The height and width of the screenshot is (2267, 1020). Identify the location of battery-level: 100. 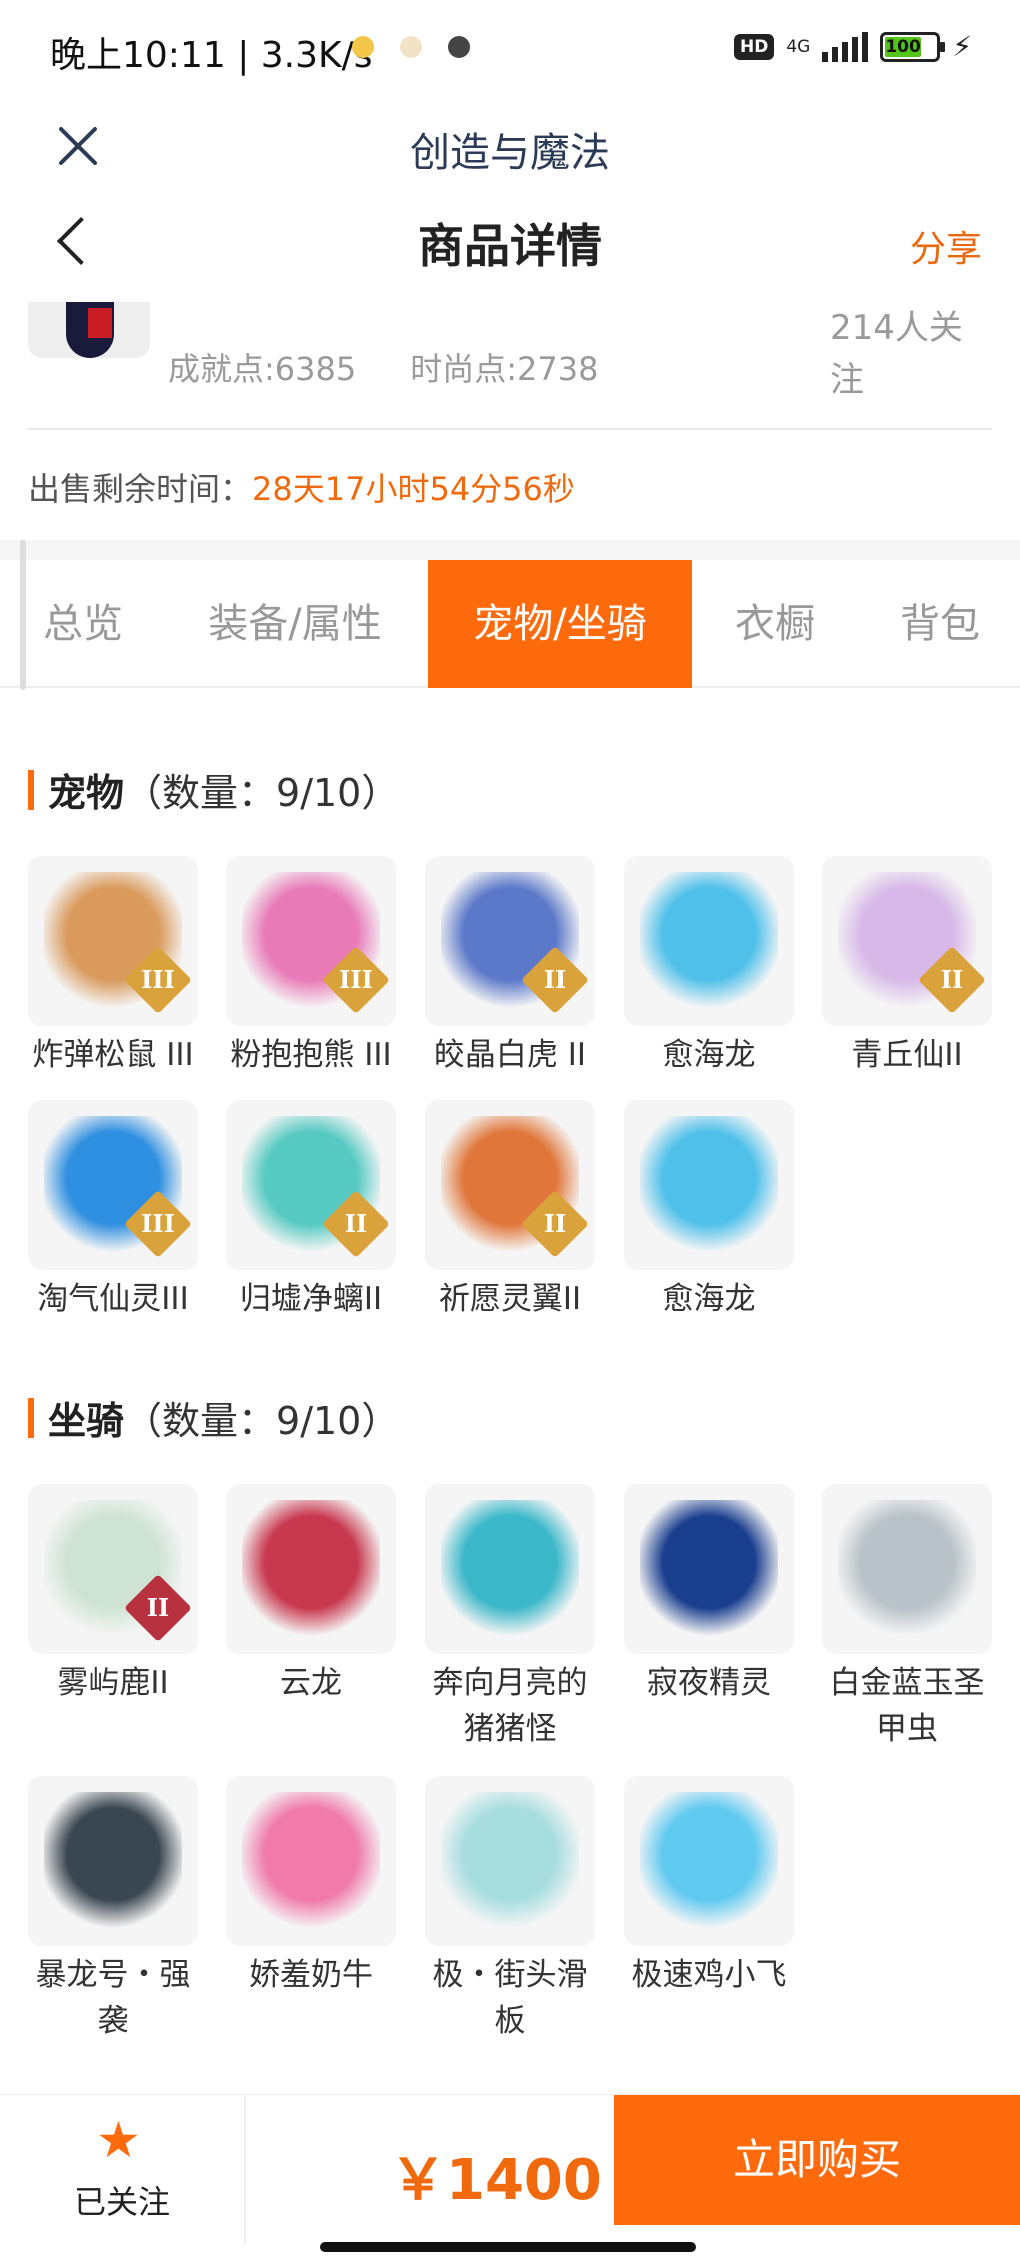
(903, 46).